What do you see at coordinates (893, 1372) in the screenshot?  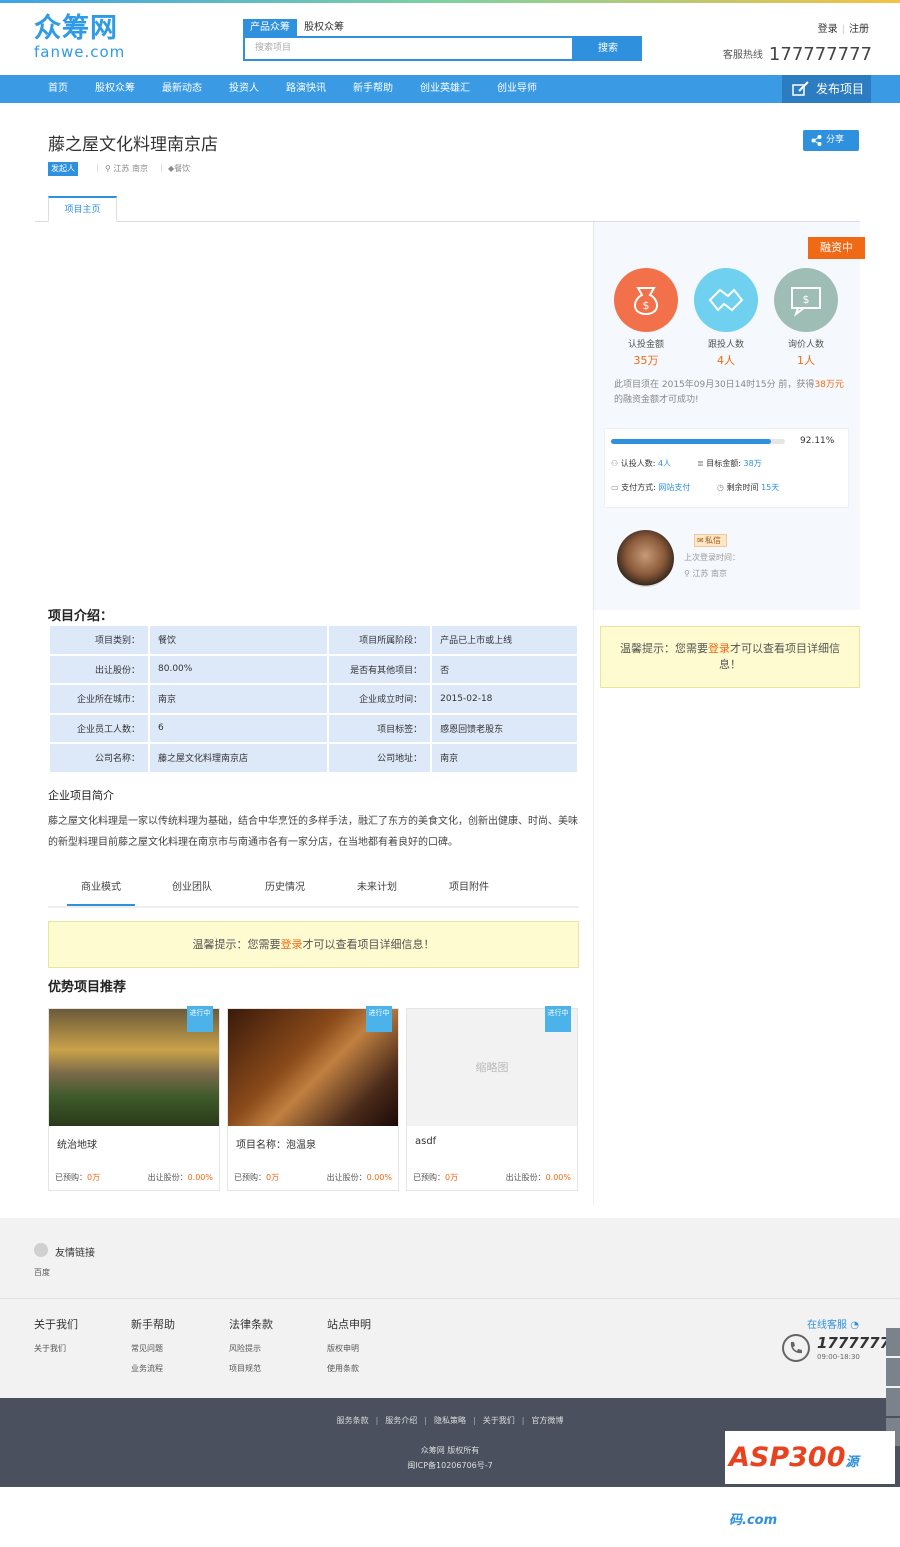 I see `service-side-button` at bounding box center [893, 1372].